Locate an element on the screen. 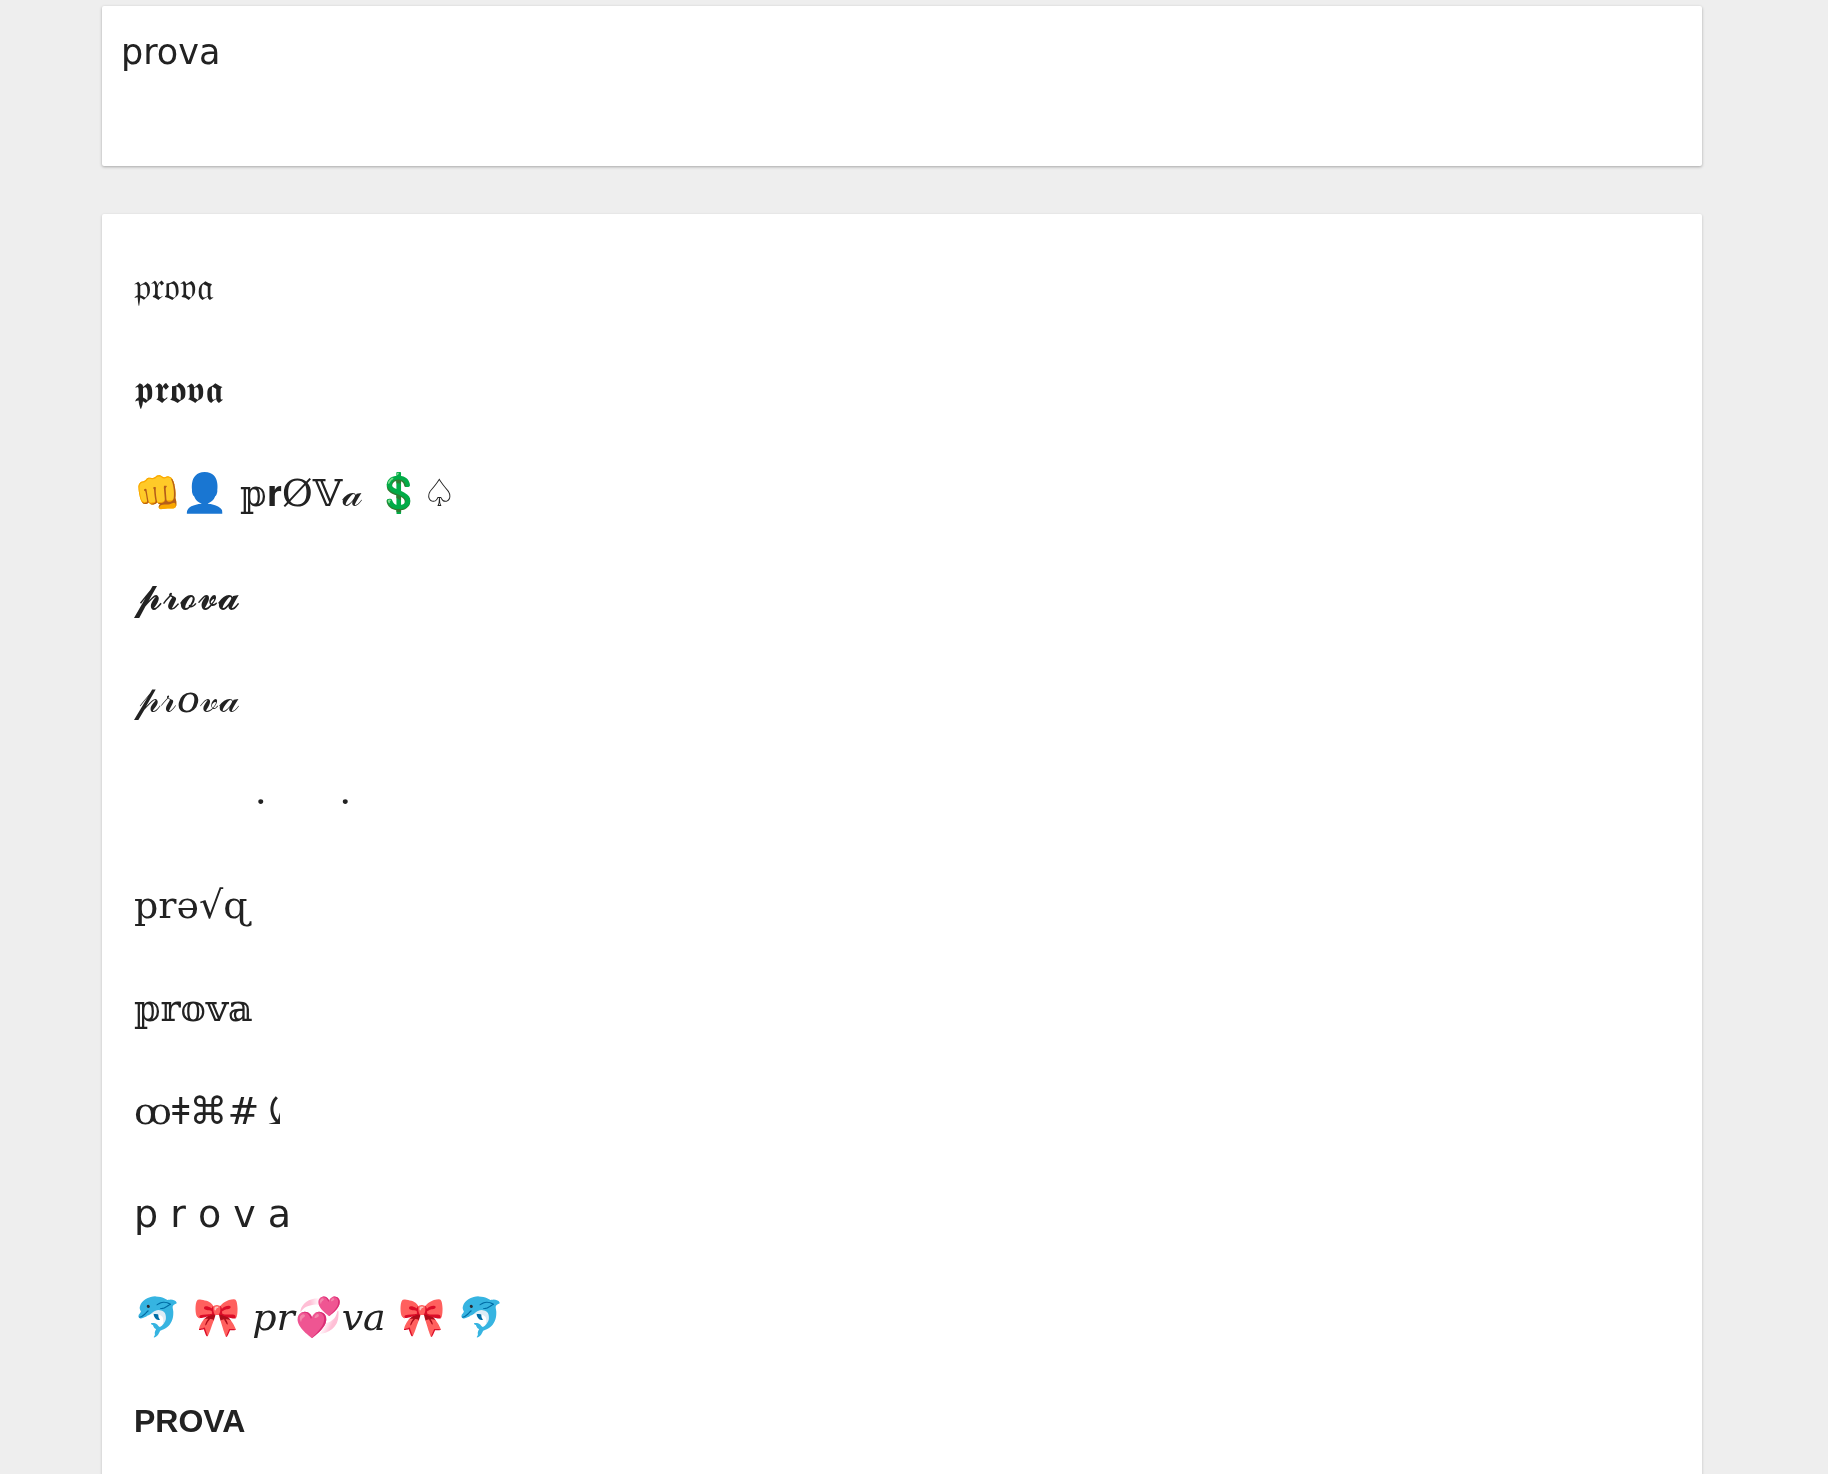 This screenshot has width=1828, height=1474. styled-text: 𝓹𝓻𝓸𝓿𝓪 is located at coordinates (187, 596).